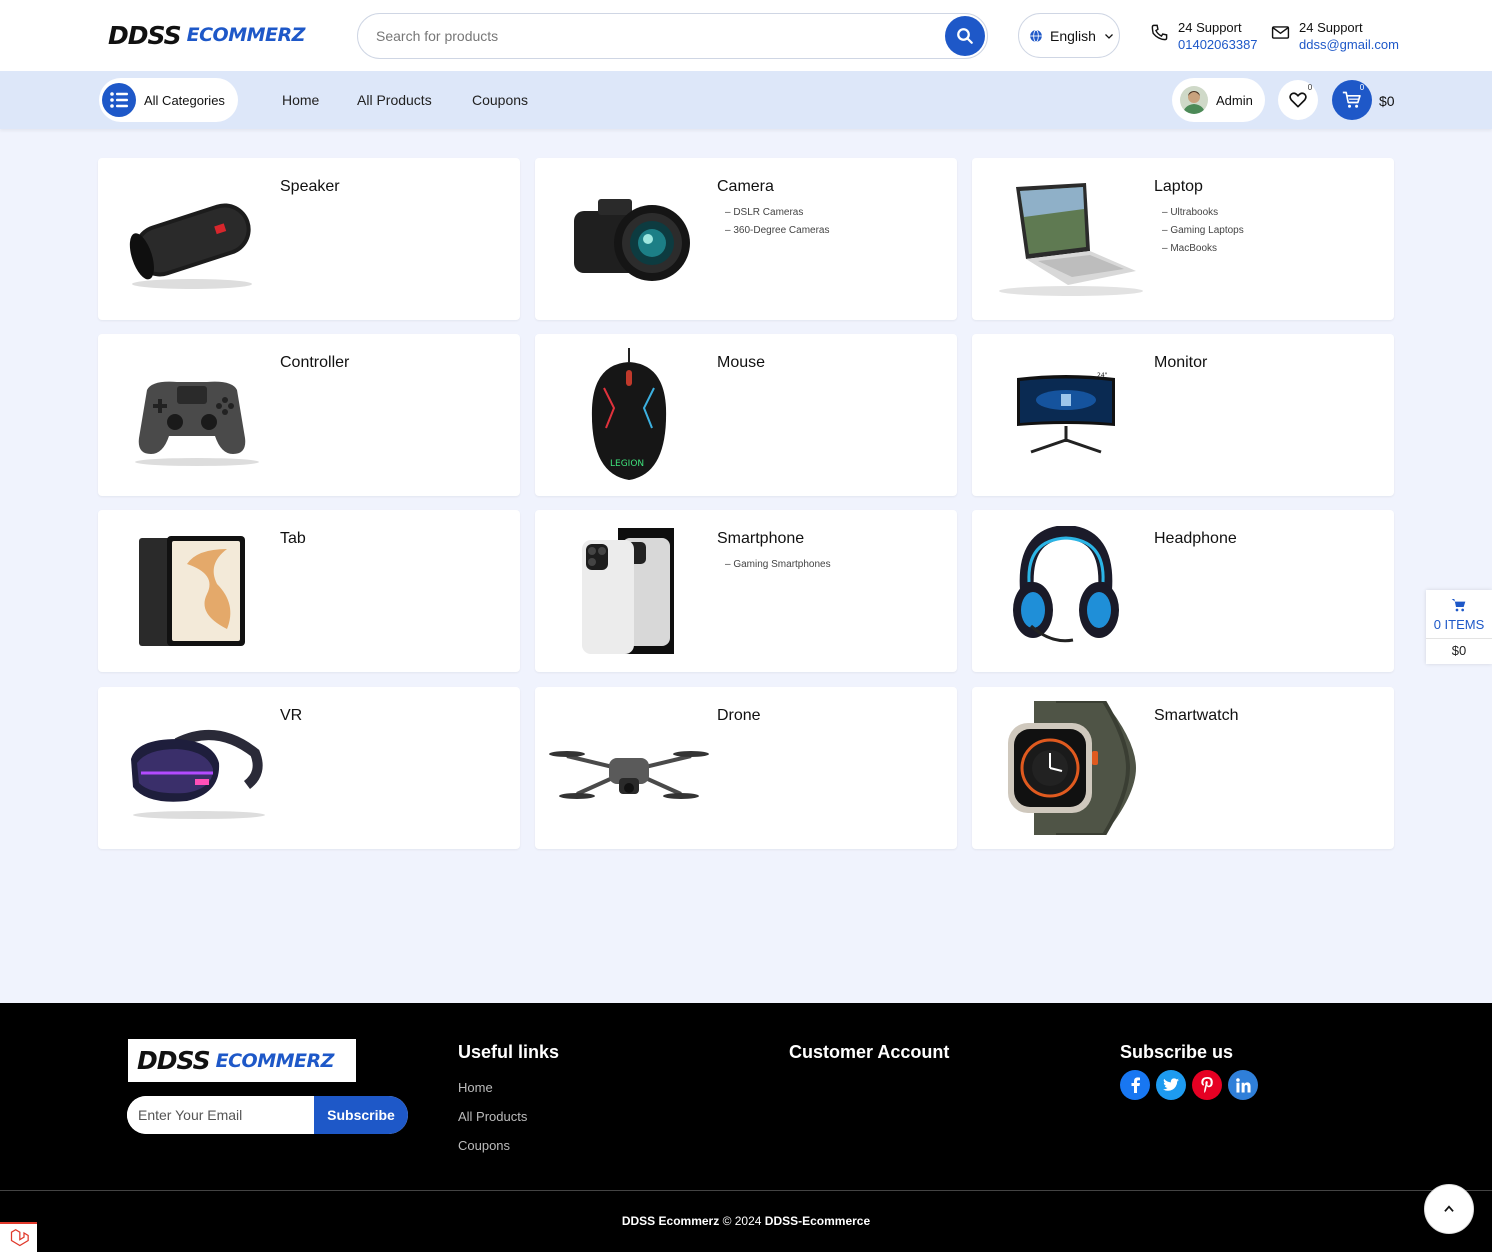 This screenshot has height=1252, width=1492. I want to click on support-phone-label: 24 Support, so click(1210, 27).